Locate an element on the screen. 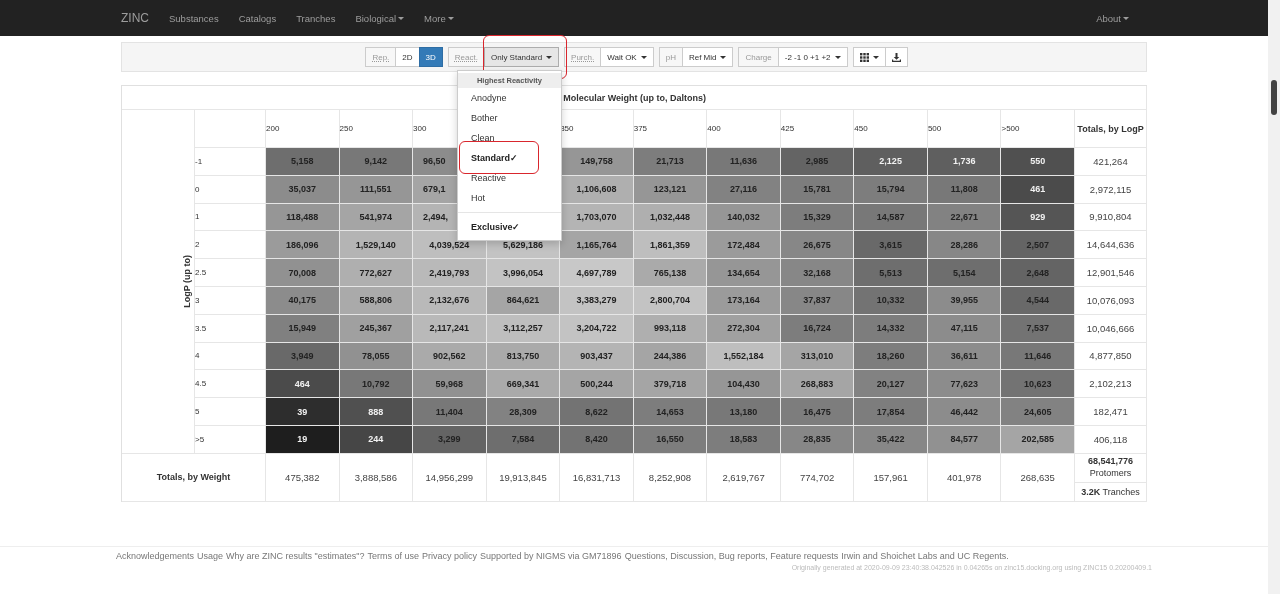 Image resolution: width=1280 pixels, height=594 pixels. tranche-cell: 16,550 is located at coordinates (670, 439).